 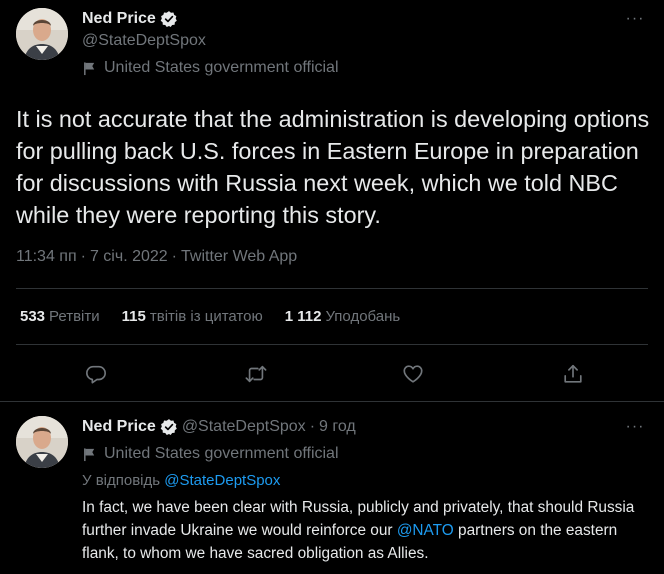 I want to click on heart-icon, so click(x=413, y=374).